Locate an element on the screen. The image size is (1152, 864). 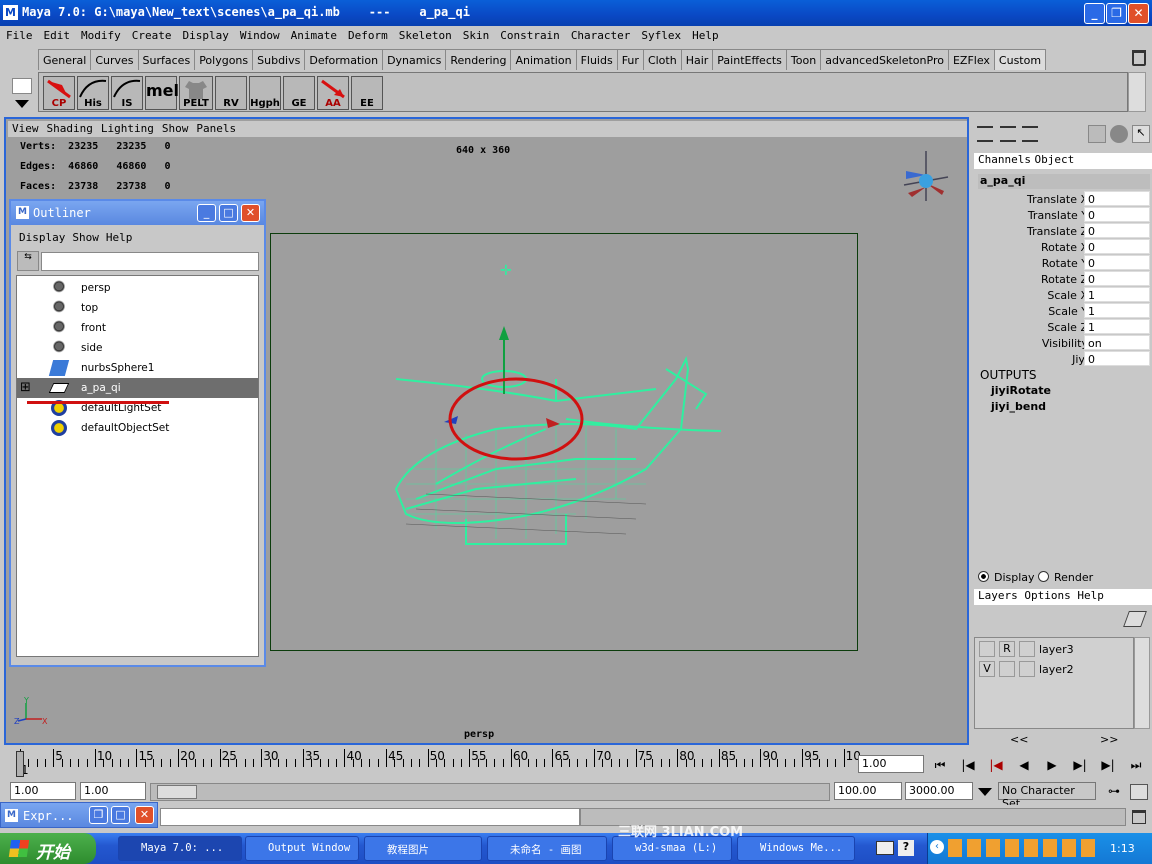
taskbar-button-folder: 教程图片 is located at coordinates (423, 848).